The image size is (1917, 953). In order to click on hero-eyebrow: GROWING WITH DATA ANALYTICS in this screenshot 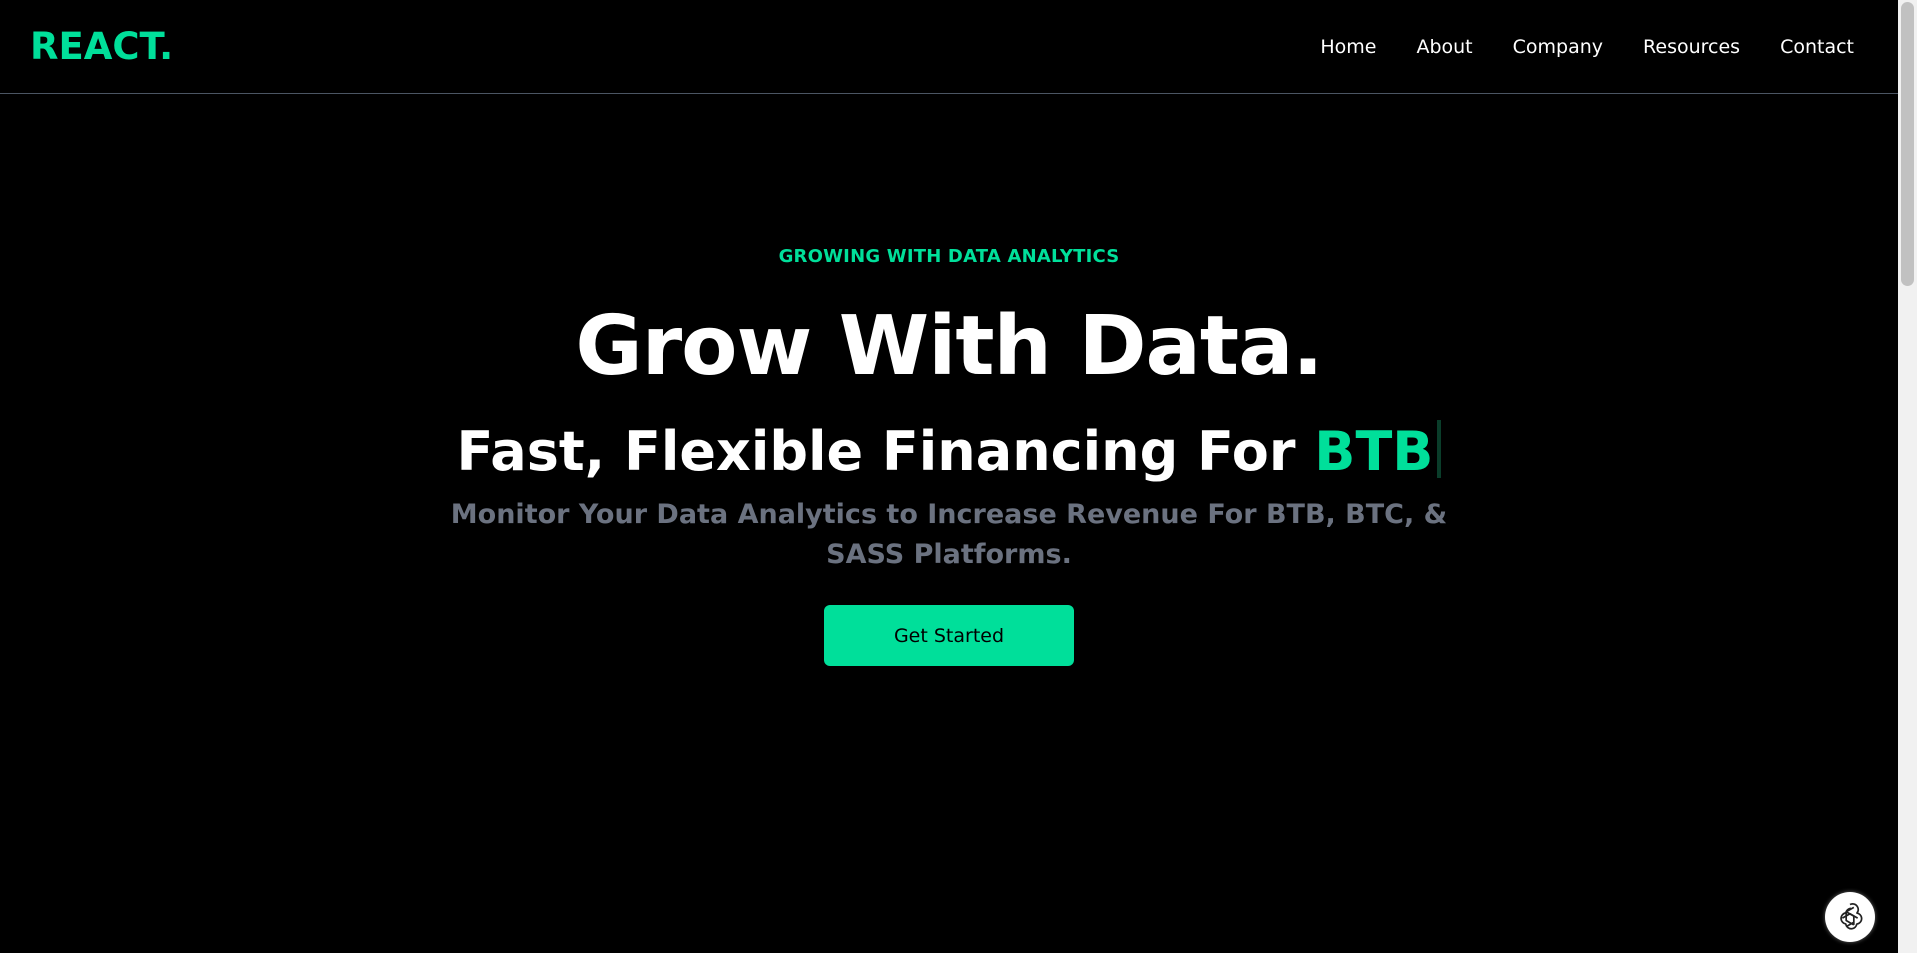, I will do `click(949, 256)`.